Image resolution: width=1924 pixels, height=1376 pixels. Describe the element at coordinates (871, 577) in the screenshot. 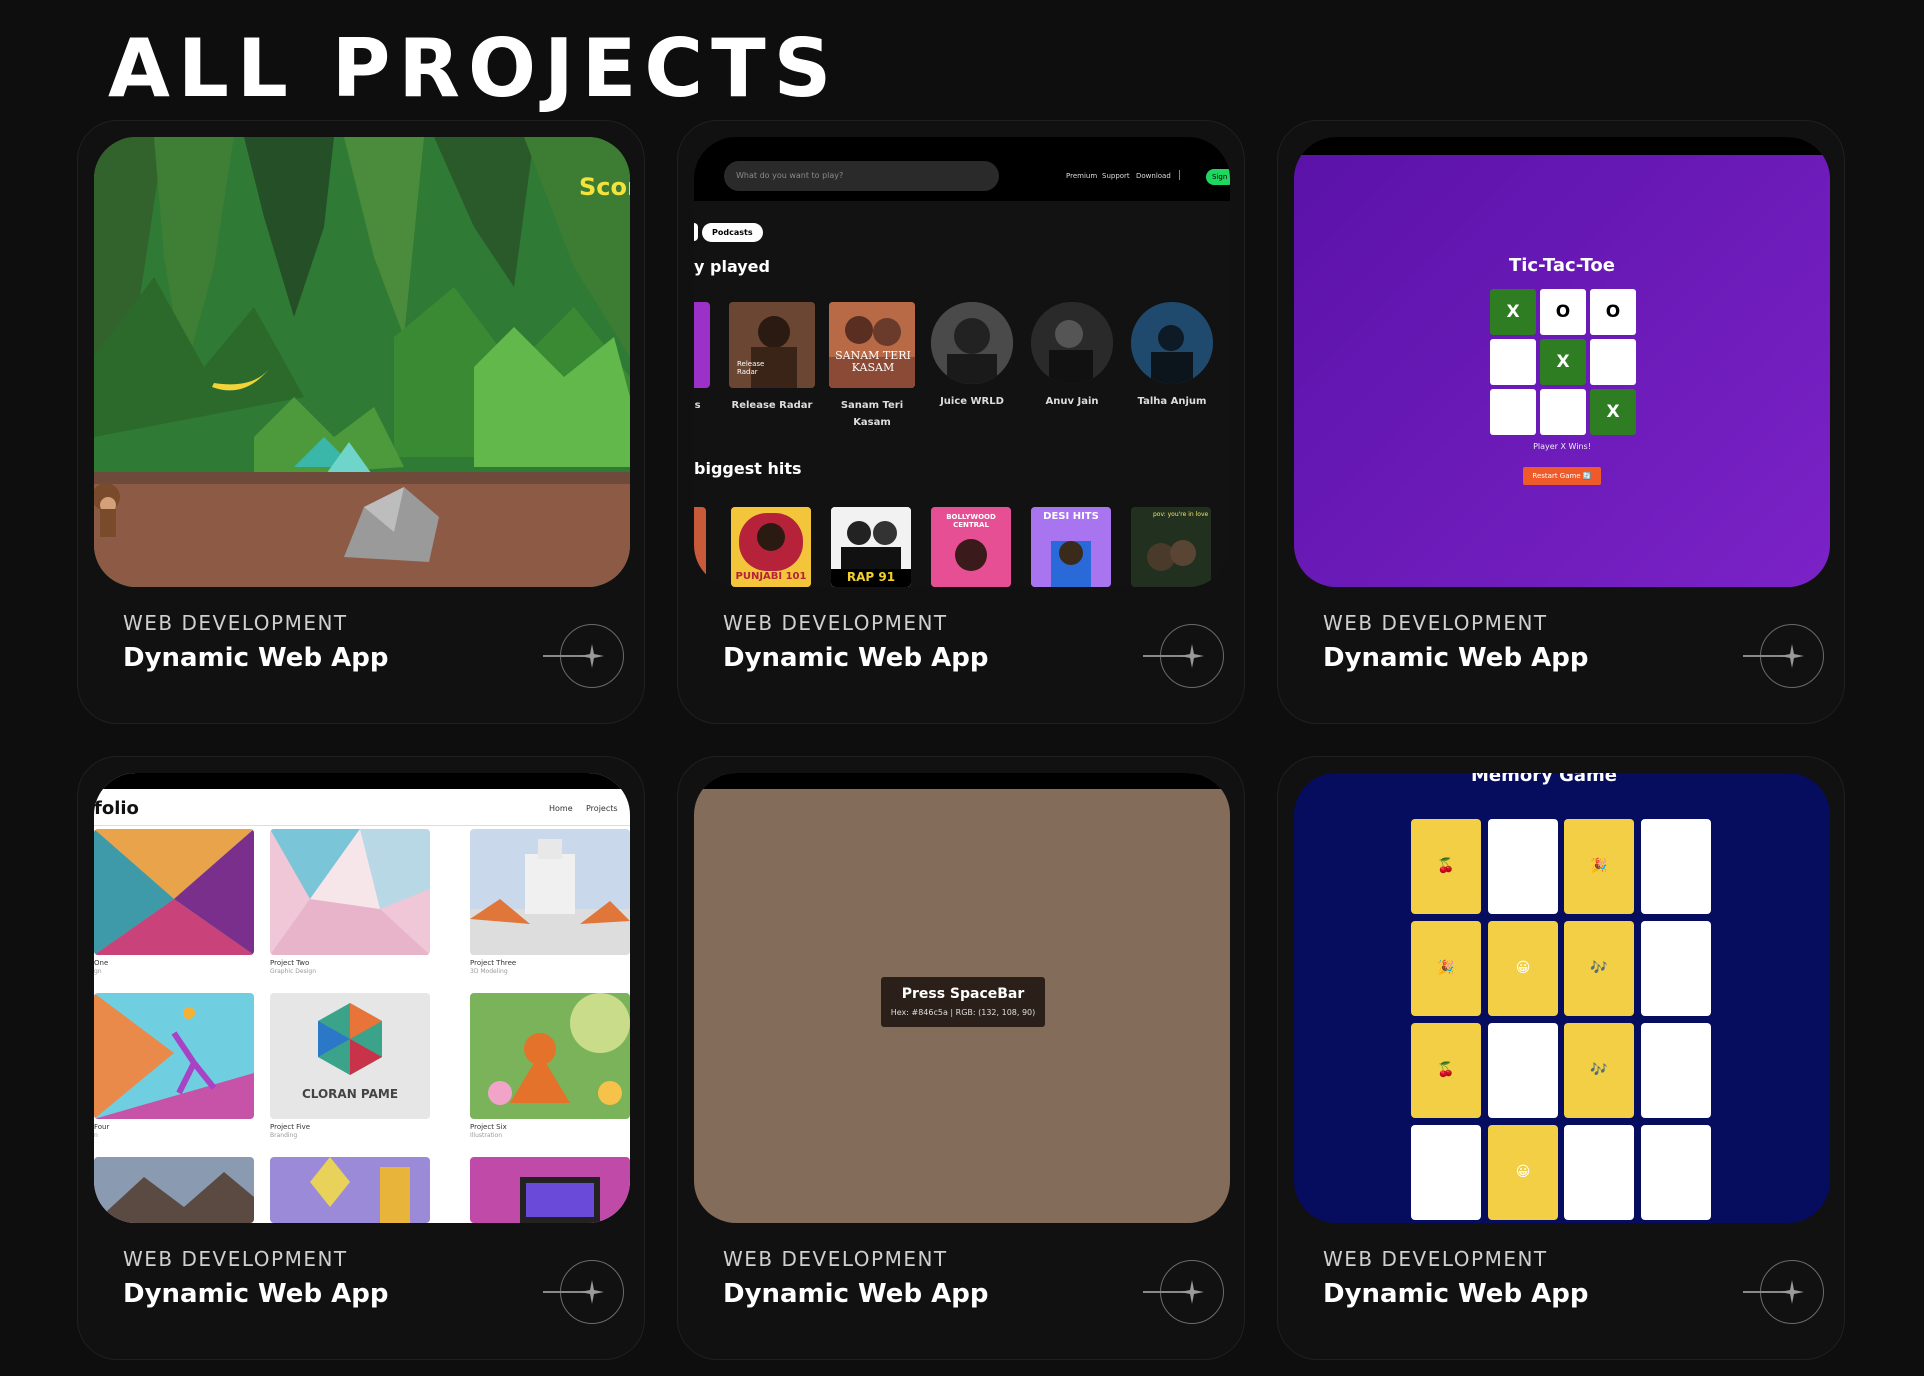

I see `rap-tile-text: RAP 91` at that location.